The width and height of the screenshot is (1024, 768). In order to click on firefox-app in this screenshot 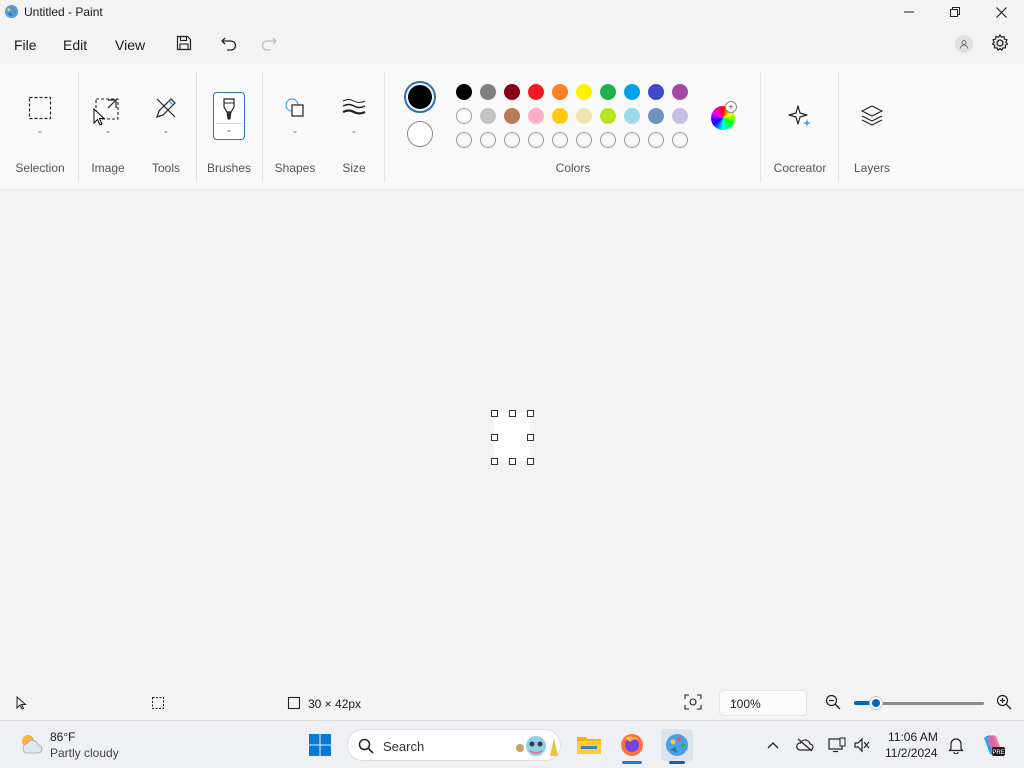, I will do `click(632, 745)`.